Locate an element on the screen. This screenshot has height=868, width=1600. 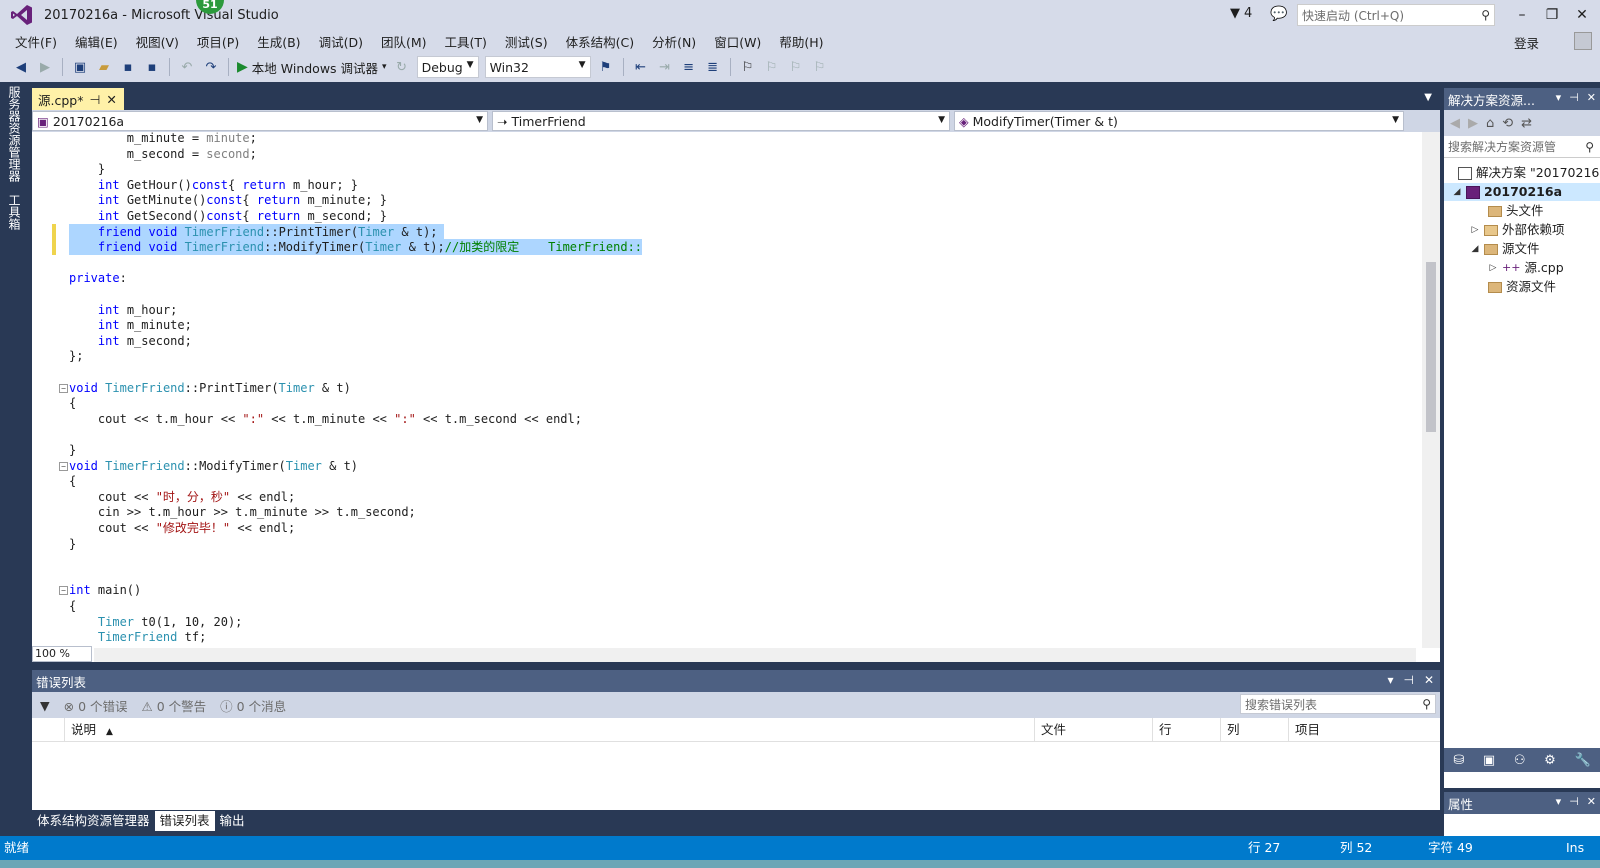
forward-icon: ▶ is located at coordinates (1473, 123).